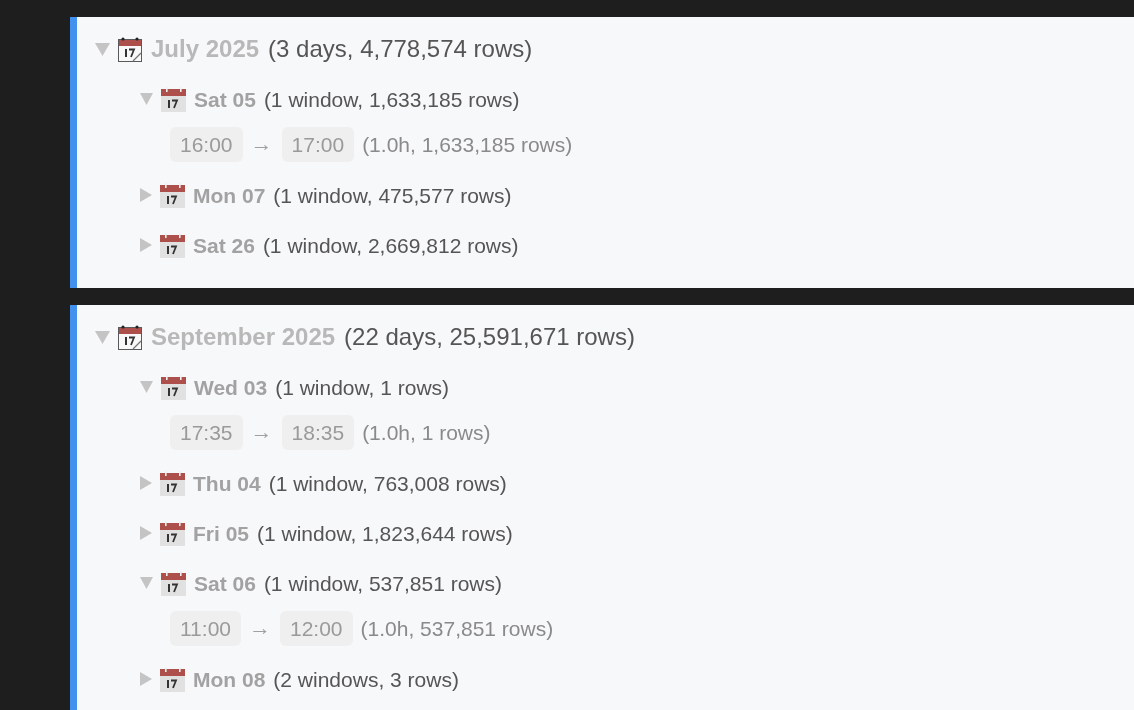 The width and height of the screenshot is (1134, 710). What do you see at coordinates (489, 337) in the screenshot?
I see `month-summary: (22 days, 25,591,671 rows)` at bounding box center [489, 337].